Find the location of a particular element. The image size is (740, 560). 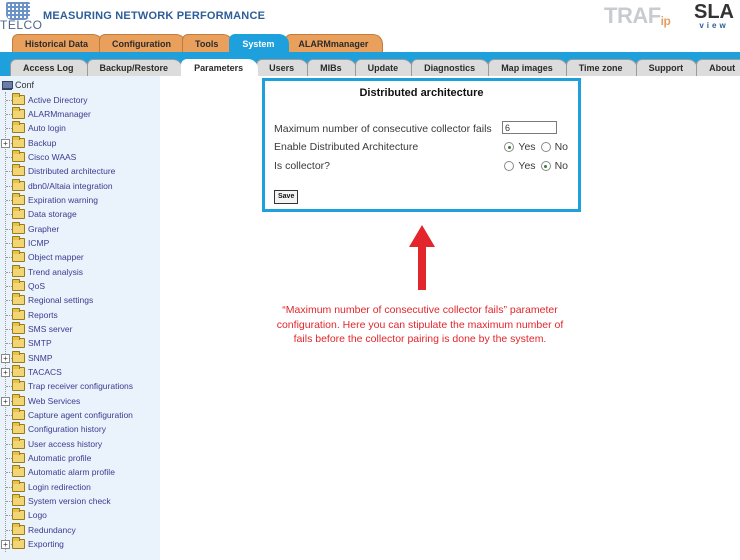

enable-distributed-label: Enable Distributed Architecture is located at coordinates (346, 147).